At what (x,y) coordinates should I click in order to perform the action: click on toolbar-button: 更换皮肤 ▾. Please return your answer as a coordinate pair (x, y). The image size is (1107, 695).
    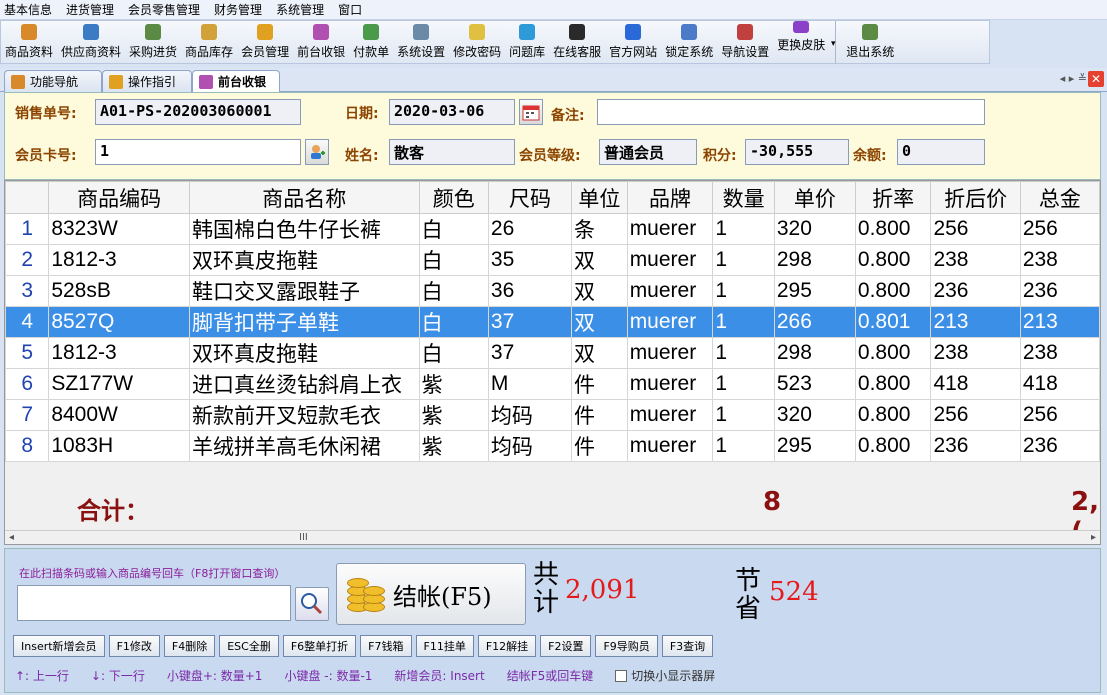
    Looking at the image, I should click on (804, 42).